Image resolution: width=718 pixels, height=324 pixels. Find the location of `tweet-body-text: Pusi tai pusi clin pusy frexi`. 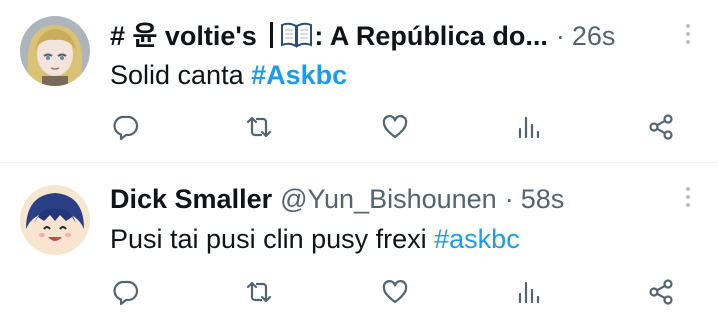

tweet-body-text: Pusi tai pusi clin pusy frexi is located at coordinates (272, 239).